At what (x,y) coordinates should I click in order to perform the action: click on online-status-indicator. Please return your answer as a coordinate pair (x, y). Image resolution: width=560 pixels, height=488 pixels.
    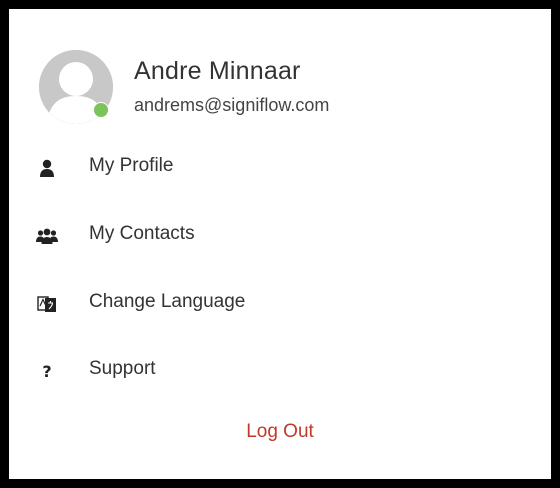
    Looking at the image, I should click on (101, 110).